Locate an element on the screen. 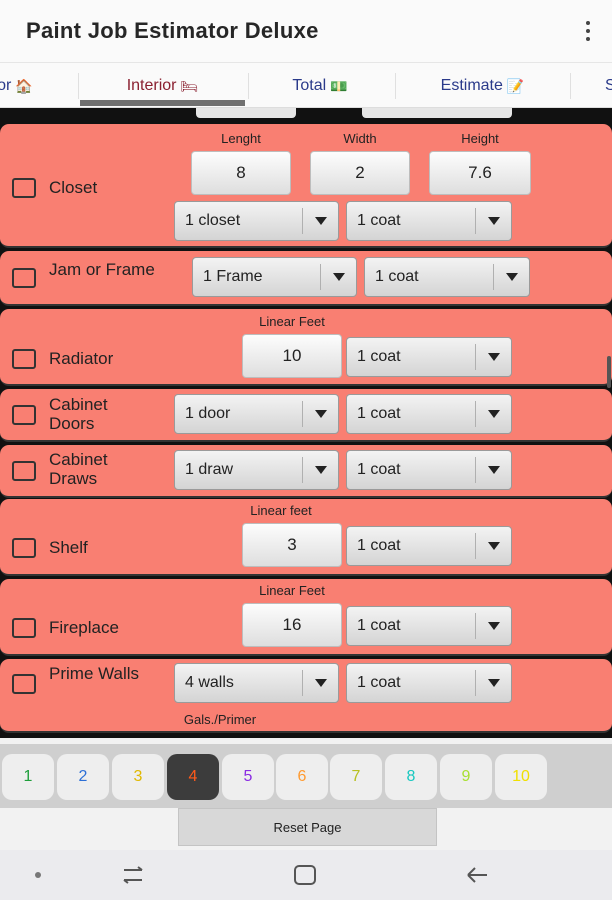  closet-label: Closet is located at coordinates (73, 187).